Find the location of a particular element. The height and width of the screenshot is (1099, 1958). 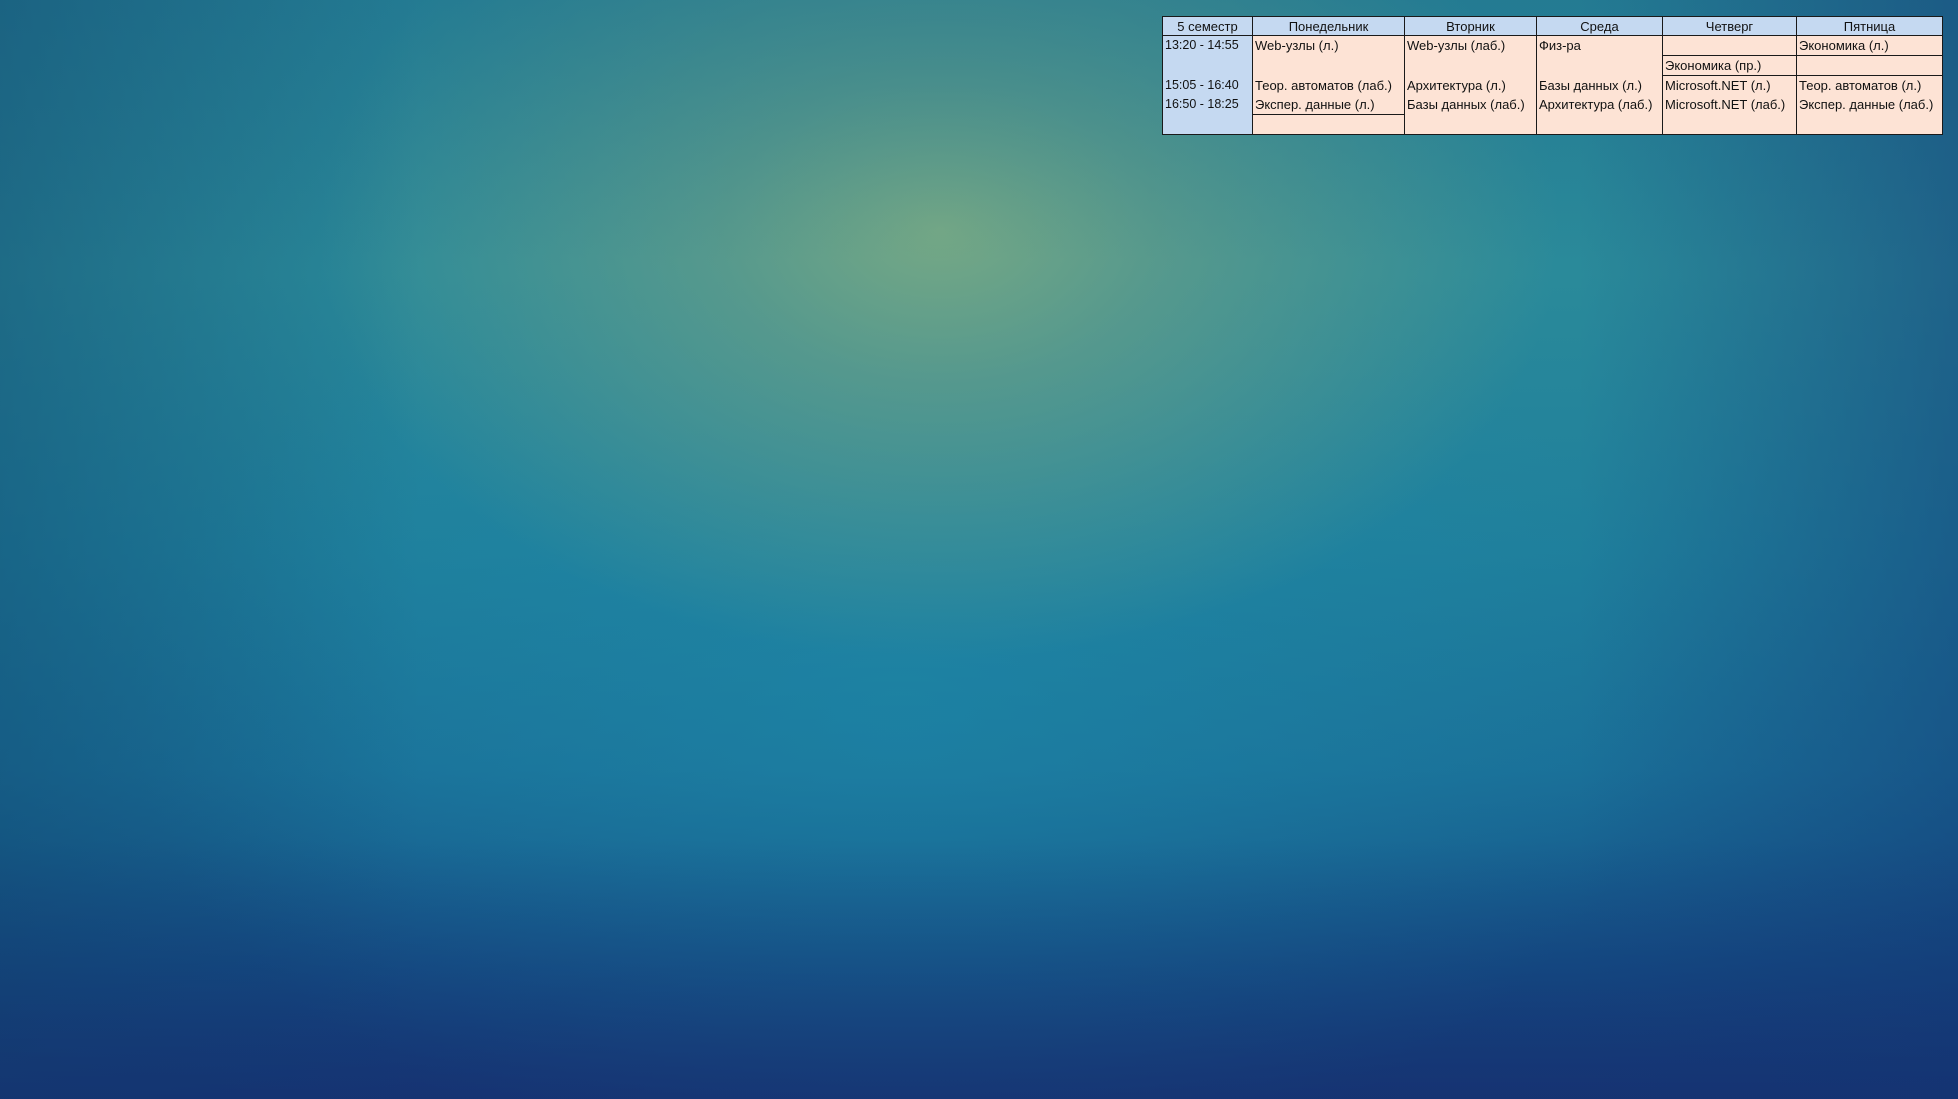

class-cell: Экспер. данные (л.) is located at coordinates (1328, 105).